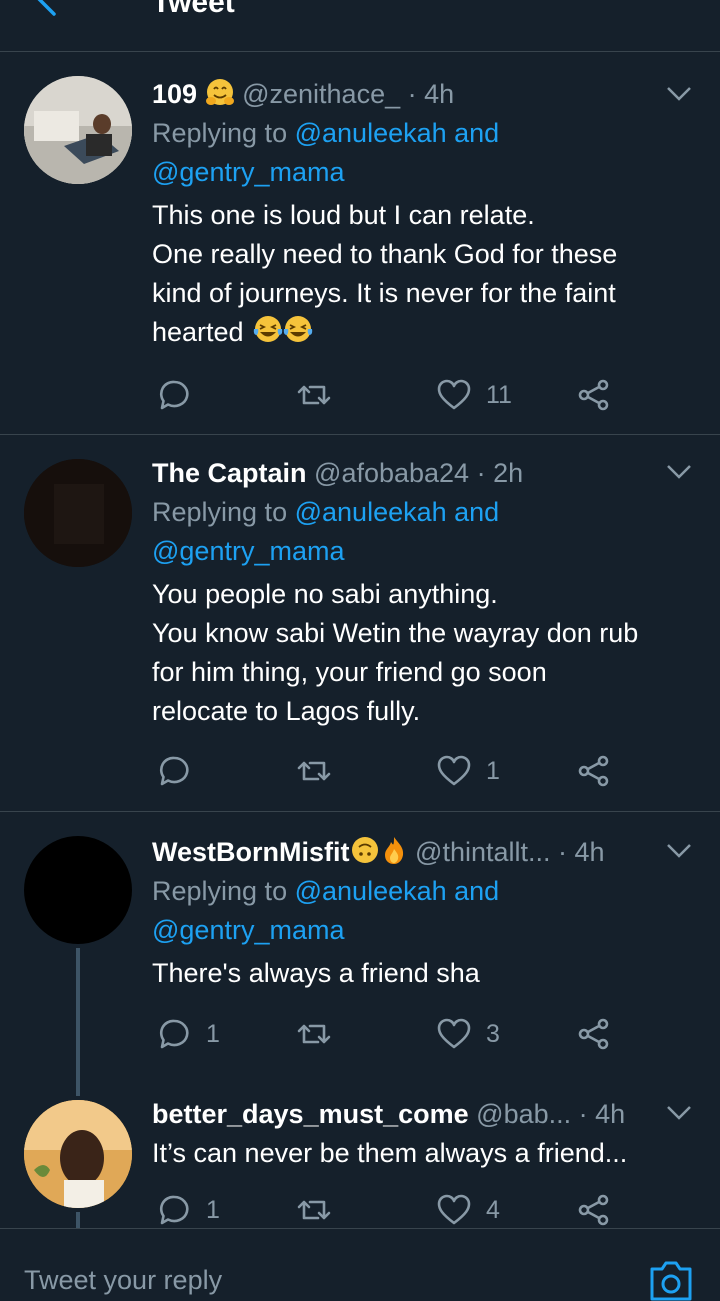 The width and height of the screenshot is (720, 1301). What do you see at coordinates (424, 1034) in the screenshot?
I see `tweet-actions: 1 3` at bounding box center [424, 1034].